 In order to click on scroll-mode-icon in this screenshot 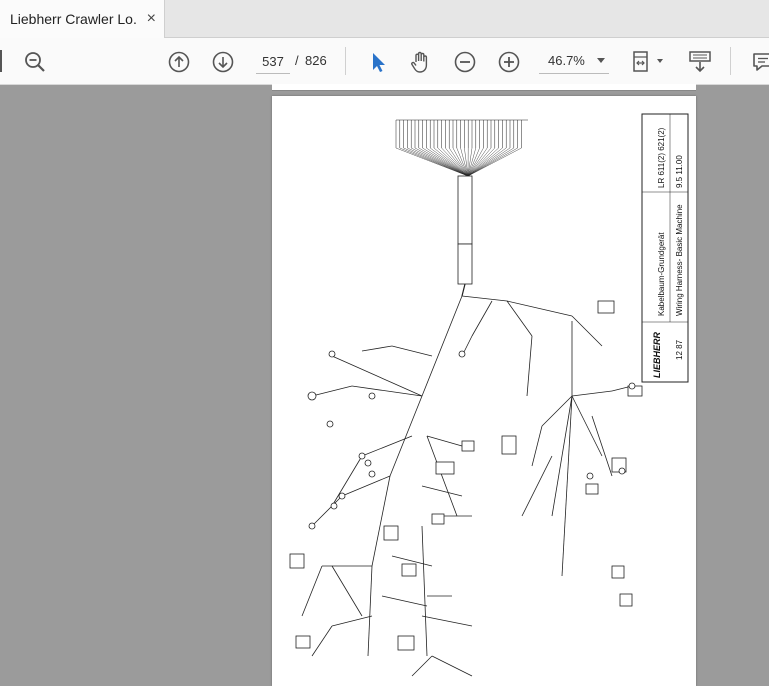, I will do `click(700, 62)`.